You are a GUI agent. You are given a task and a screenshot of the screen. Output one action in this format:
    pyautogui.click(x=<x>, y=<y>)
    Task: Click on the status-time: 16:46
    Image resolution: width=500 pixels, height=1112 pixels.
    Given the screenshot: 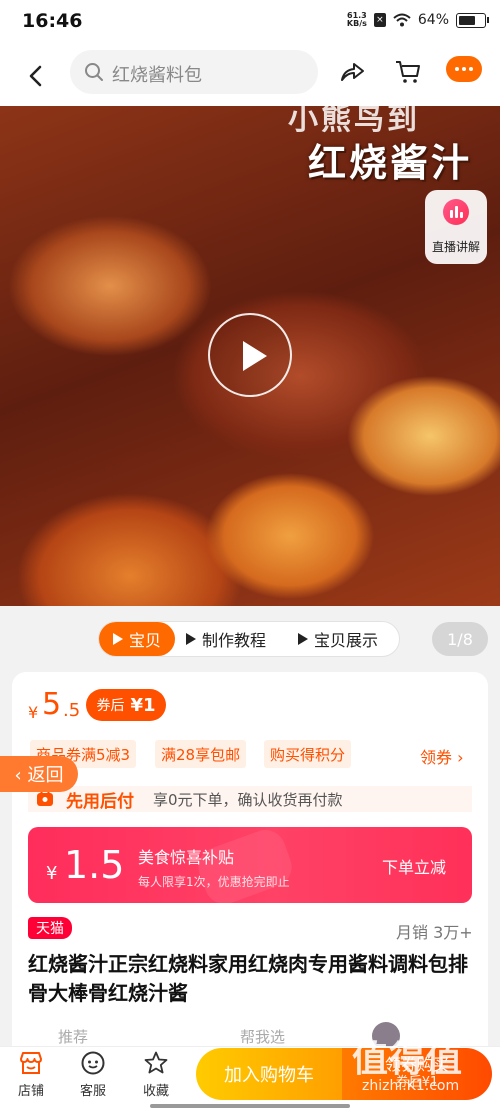 What is the action you would take?
    pyautogui.click(x=52, y=21)
    